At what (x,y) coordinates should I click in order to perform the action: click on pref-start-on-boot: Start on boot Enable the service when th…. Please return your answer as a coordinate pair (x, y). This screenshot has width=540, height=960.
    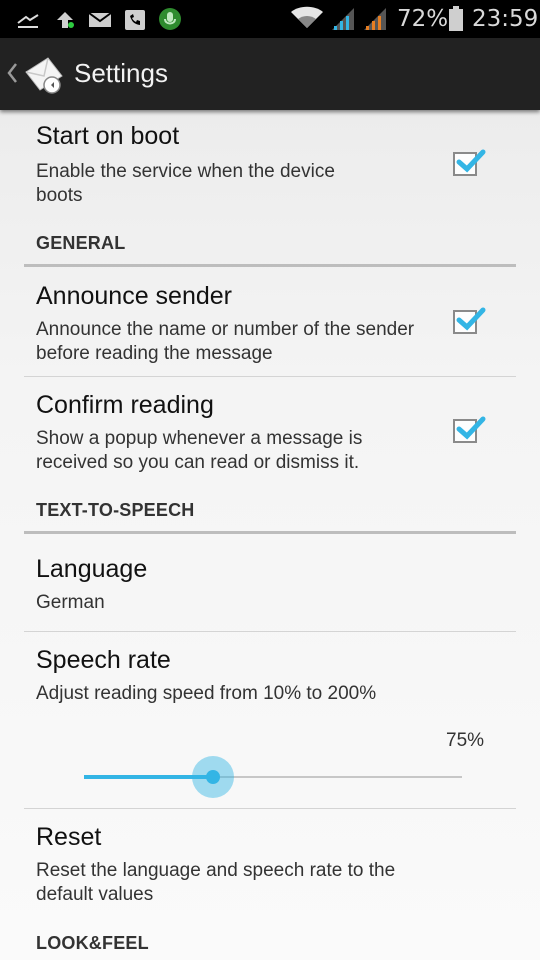
    Looking at the image, I should click on (270, 160).